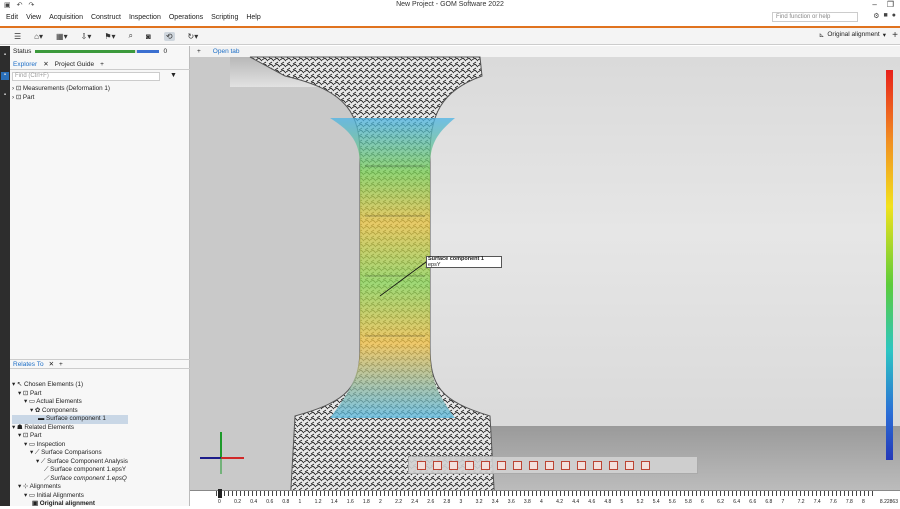 Image resolution: width=900 pixels, height=509 pixels. Describe the element at coordinates (5, 56) in the screenshot. I see `panel-toggle-icon: ▪` at that location.